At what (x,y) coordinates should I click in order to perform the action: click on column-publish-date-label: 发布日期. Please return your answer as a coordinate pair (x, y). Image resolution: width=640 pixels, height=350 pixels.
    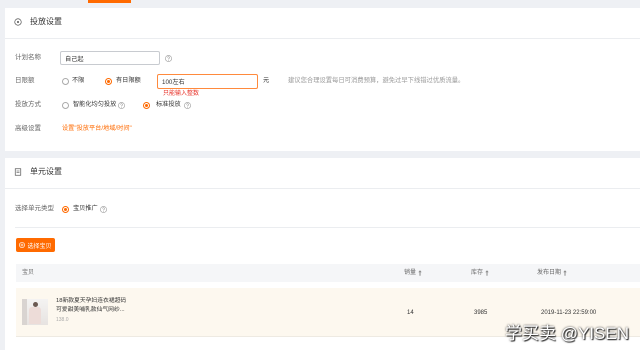
    Looking at the image, I should click on (549, 273).